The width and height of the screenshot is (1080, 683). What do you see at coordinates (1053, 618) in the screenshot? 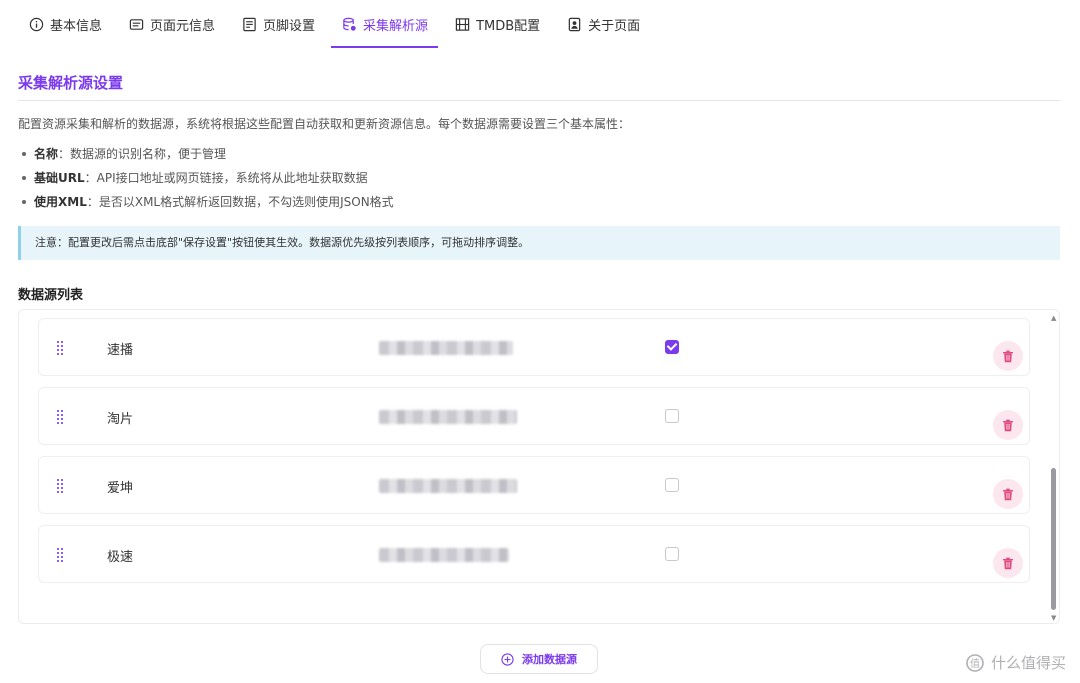
I see `scroll-down-arrow-icon: ▼` at bounding box center [1053, 618].